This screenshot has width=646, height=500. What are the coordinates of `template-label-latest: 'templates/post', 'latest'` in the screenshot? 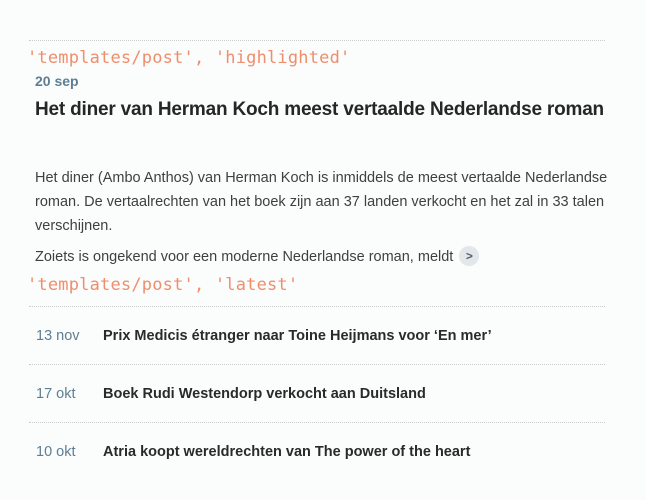 It's located at (163, 285).